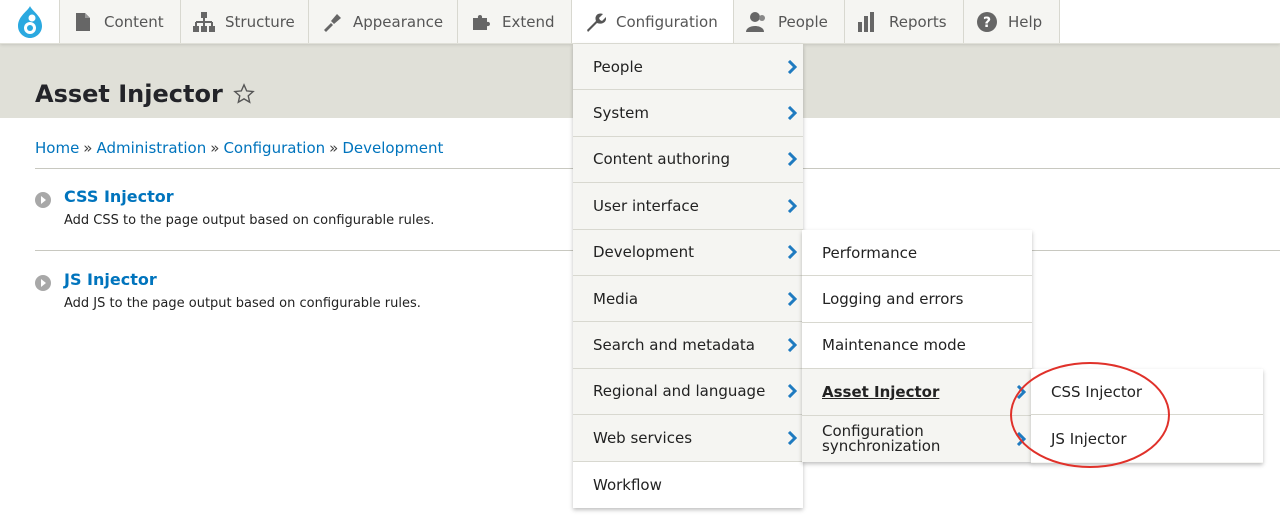  I want to click on people-icon, so click(757, 22).